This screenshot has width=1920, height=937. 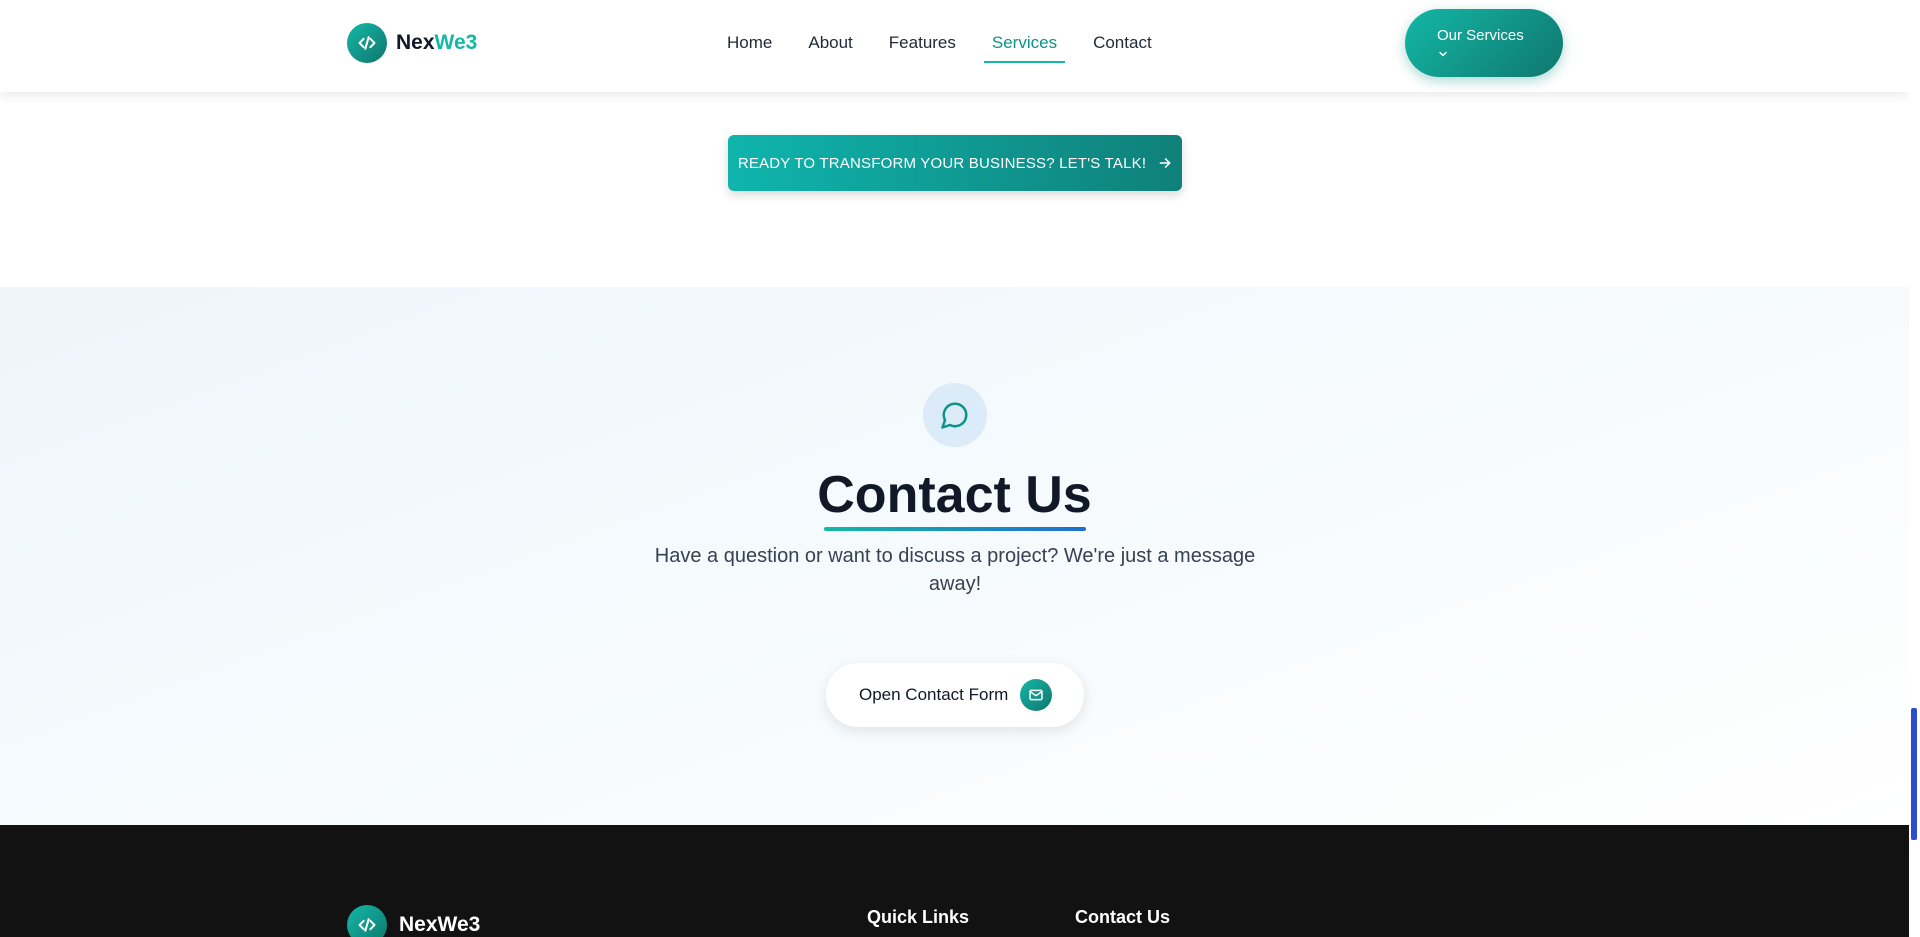 What do you see at coordinates (934, 694) in the screenshot?
I see `open-contact-form-label: Open Contact Form` at bounding box center [934, 694].